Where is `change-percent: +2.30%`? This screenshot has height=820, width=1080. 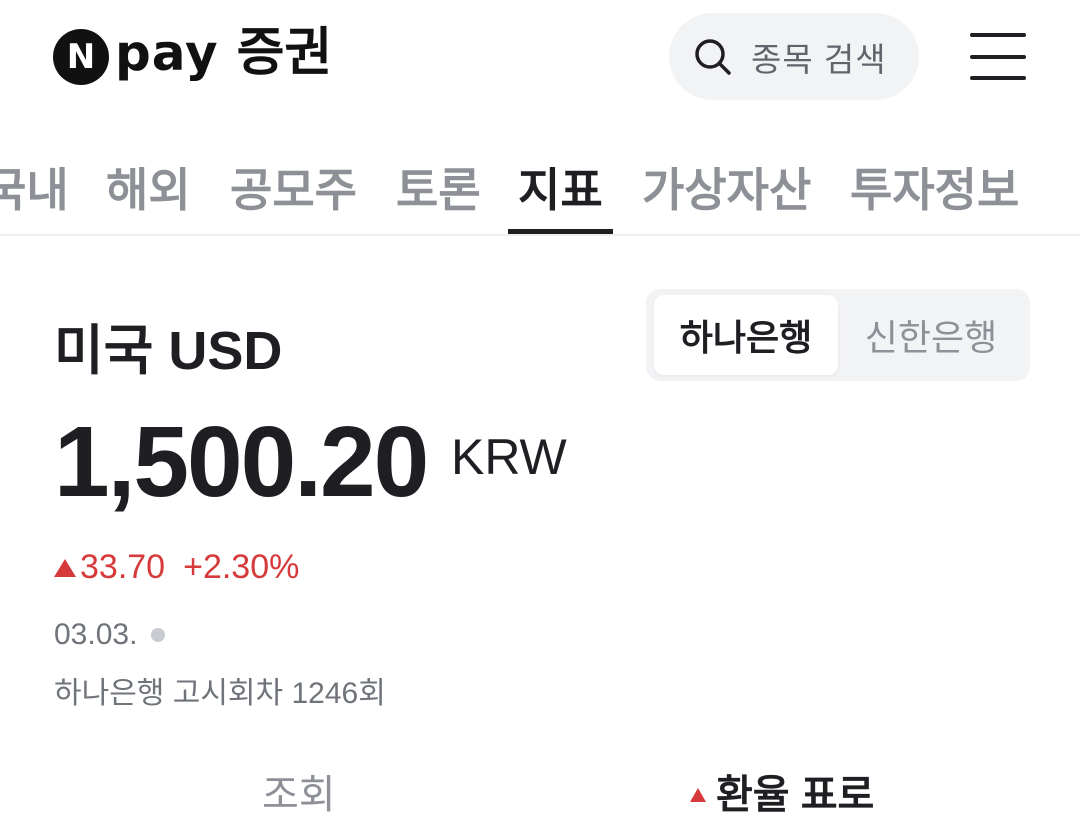 change-percent: +2.30% is located at coordinates (241, 567).